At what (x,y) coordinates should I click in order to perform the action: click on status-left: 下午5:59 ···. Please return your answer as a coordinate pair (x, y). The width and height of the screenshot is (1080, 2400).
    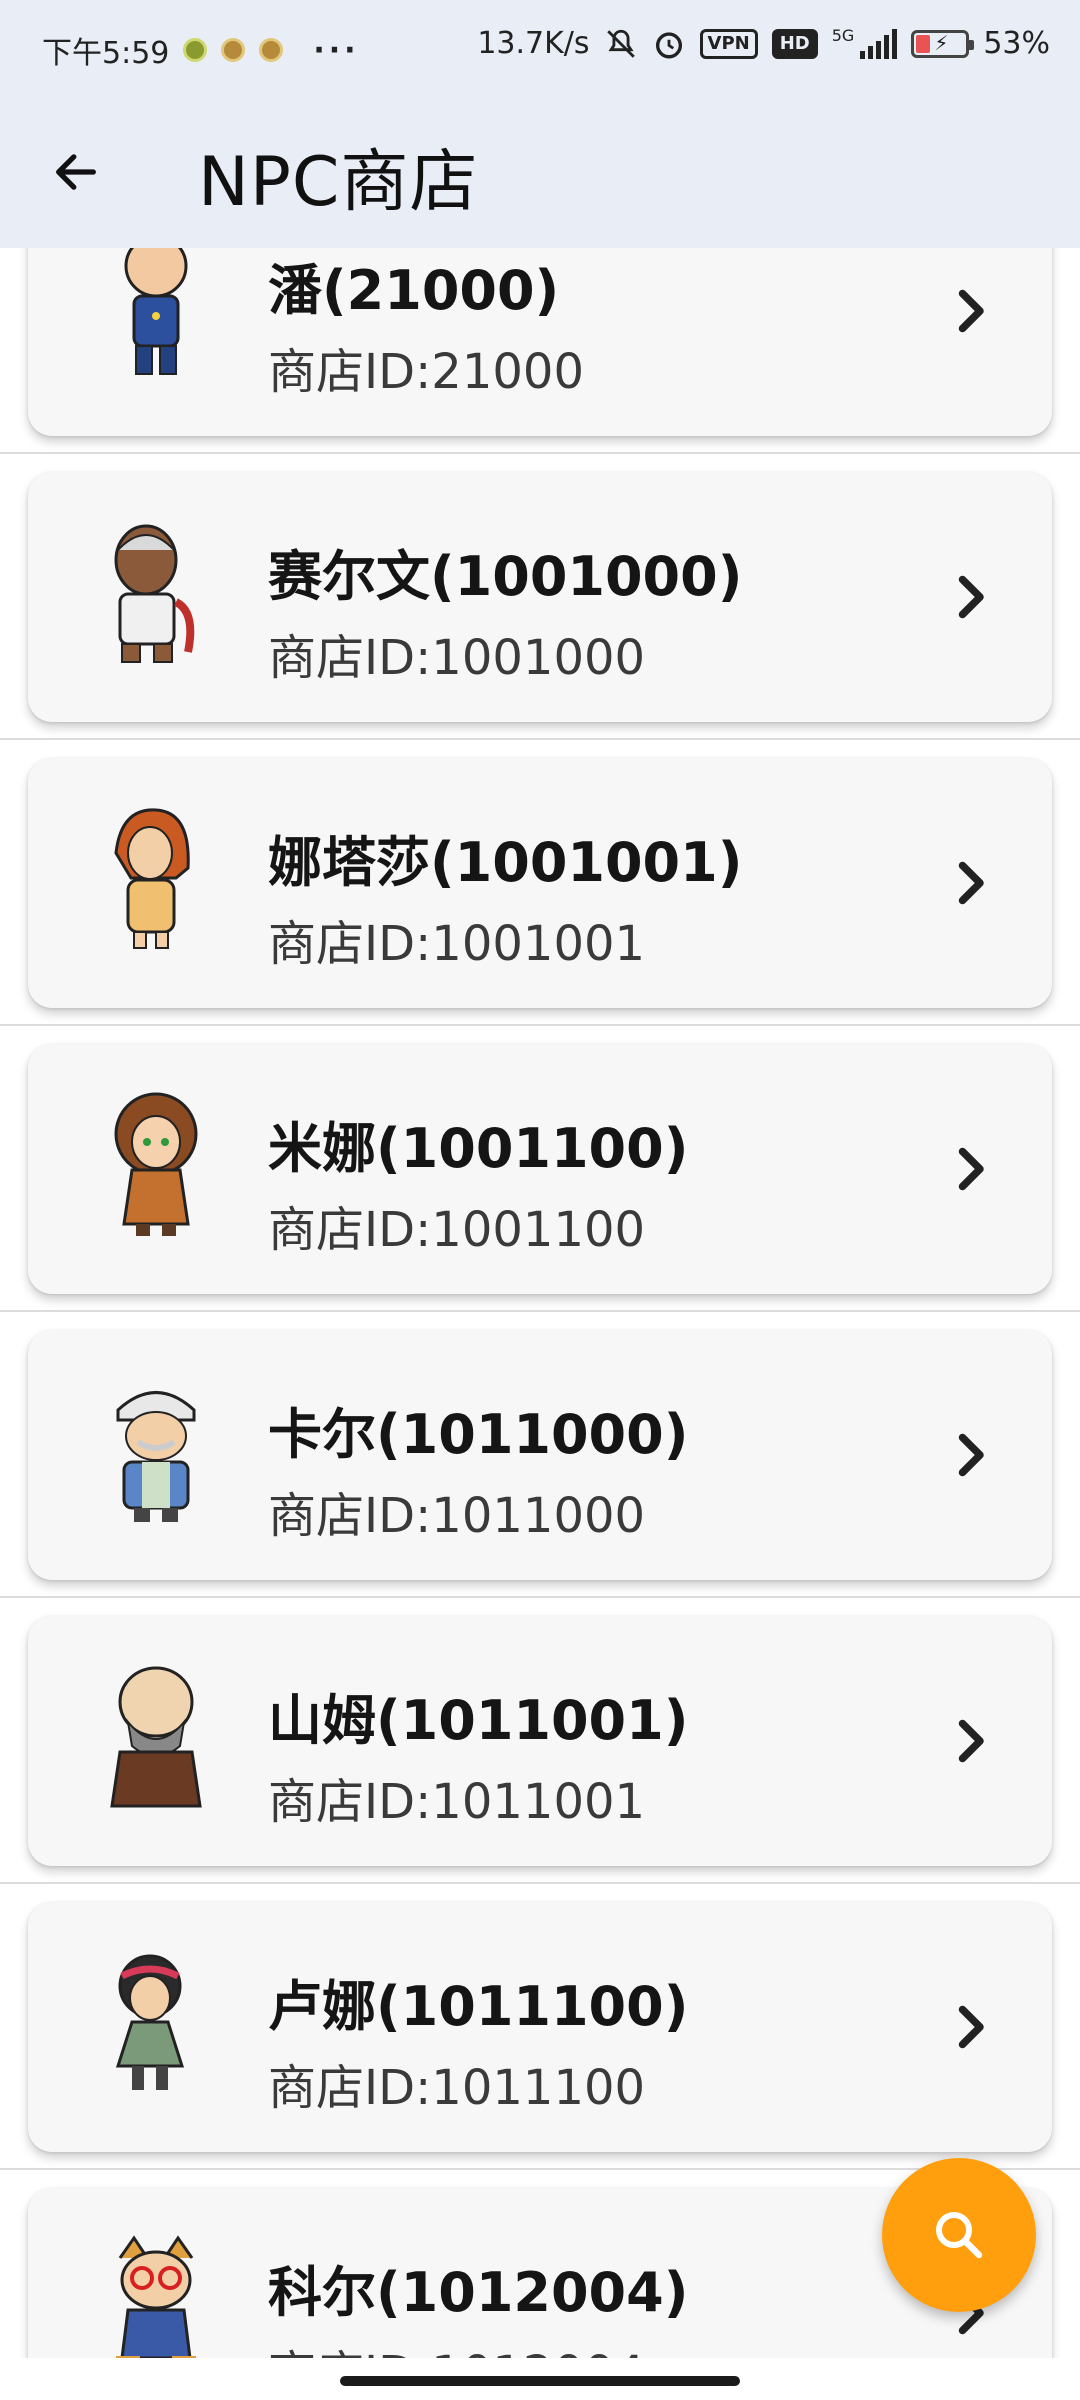
    Looking at the image, I should click on (201, 50).